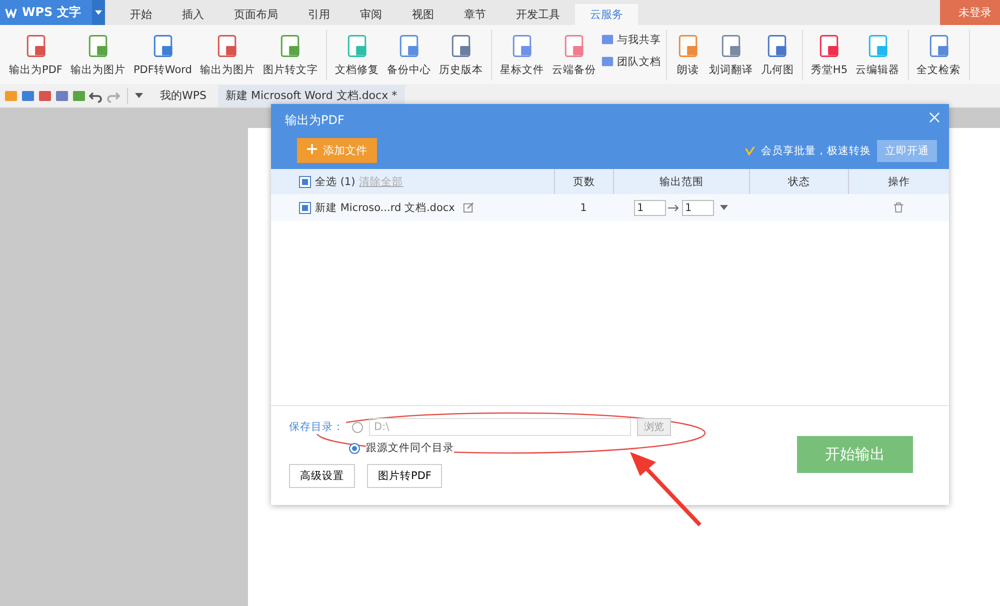 This screenshot has height=606, width=1000. What do you see at coordinates (322, 476) in the screenshot?
I see `dialog-button: 高级设置` at bounding box center [322, 476].